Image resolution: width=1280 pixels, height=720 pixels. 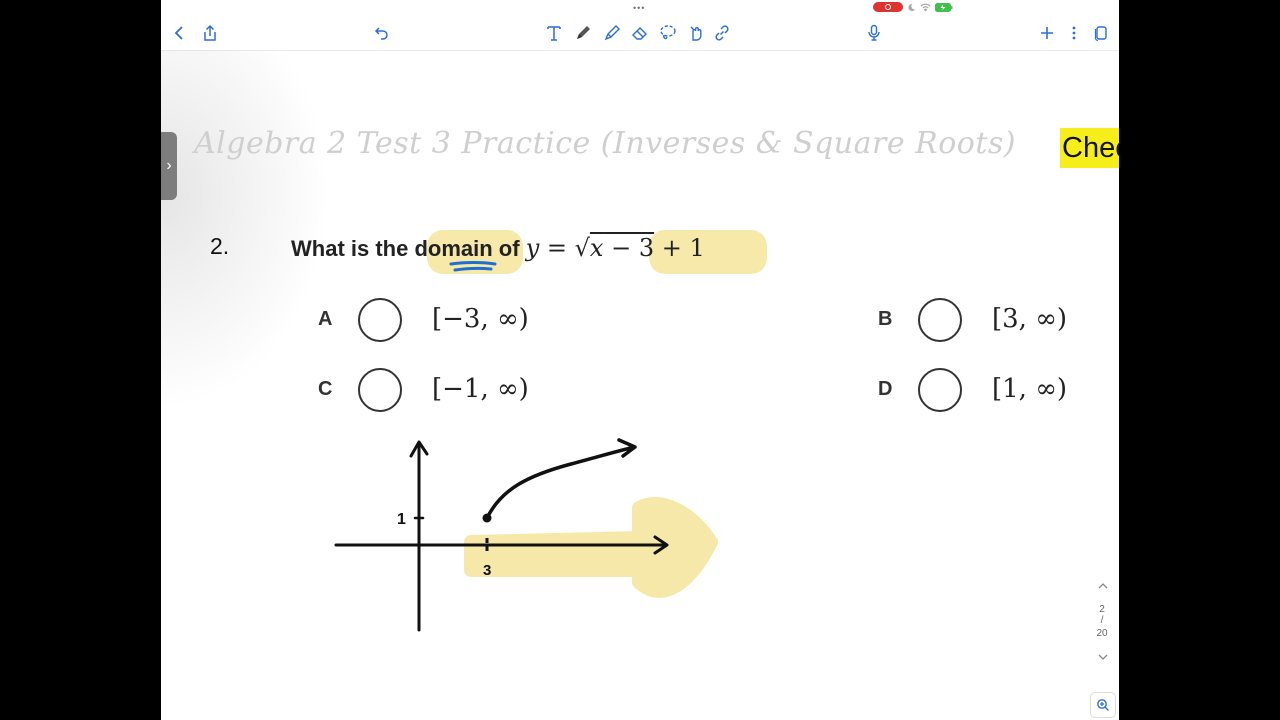 What do you see at coordinates (885, 319) in the screenshot?
I see `option-b-letter: B` at bounding box center [885, 319].